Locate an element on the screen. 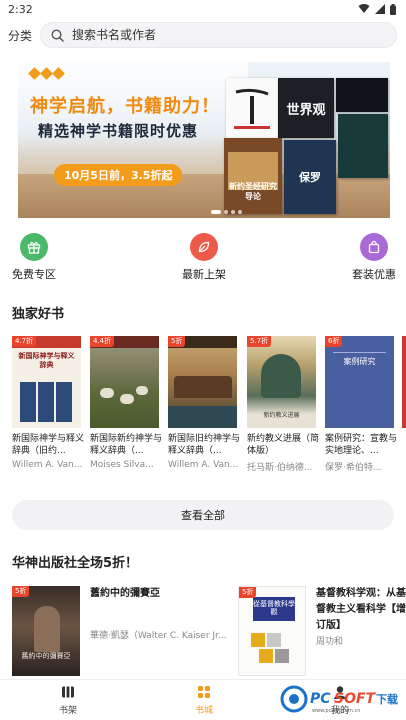 The width and height of the screenshot is (406, 720). search-box is located at coordinates (218, 35).